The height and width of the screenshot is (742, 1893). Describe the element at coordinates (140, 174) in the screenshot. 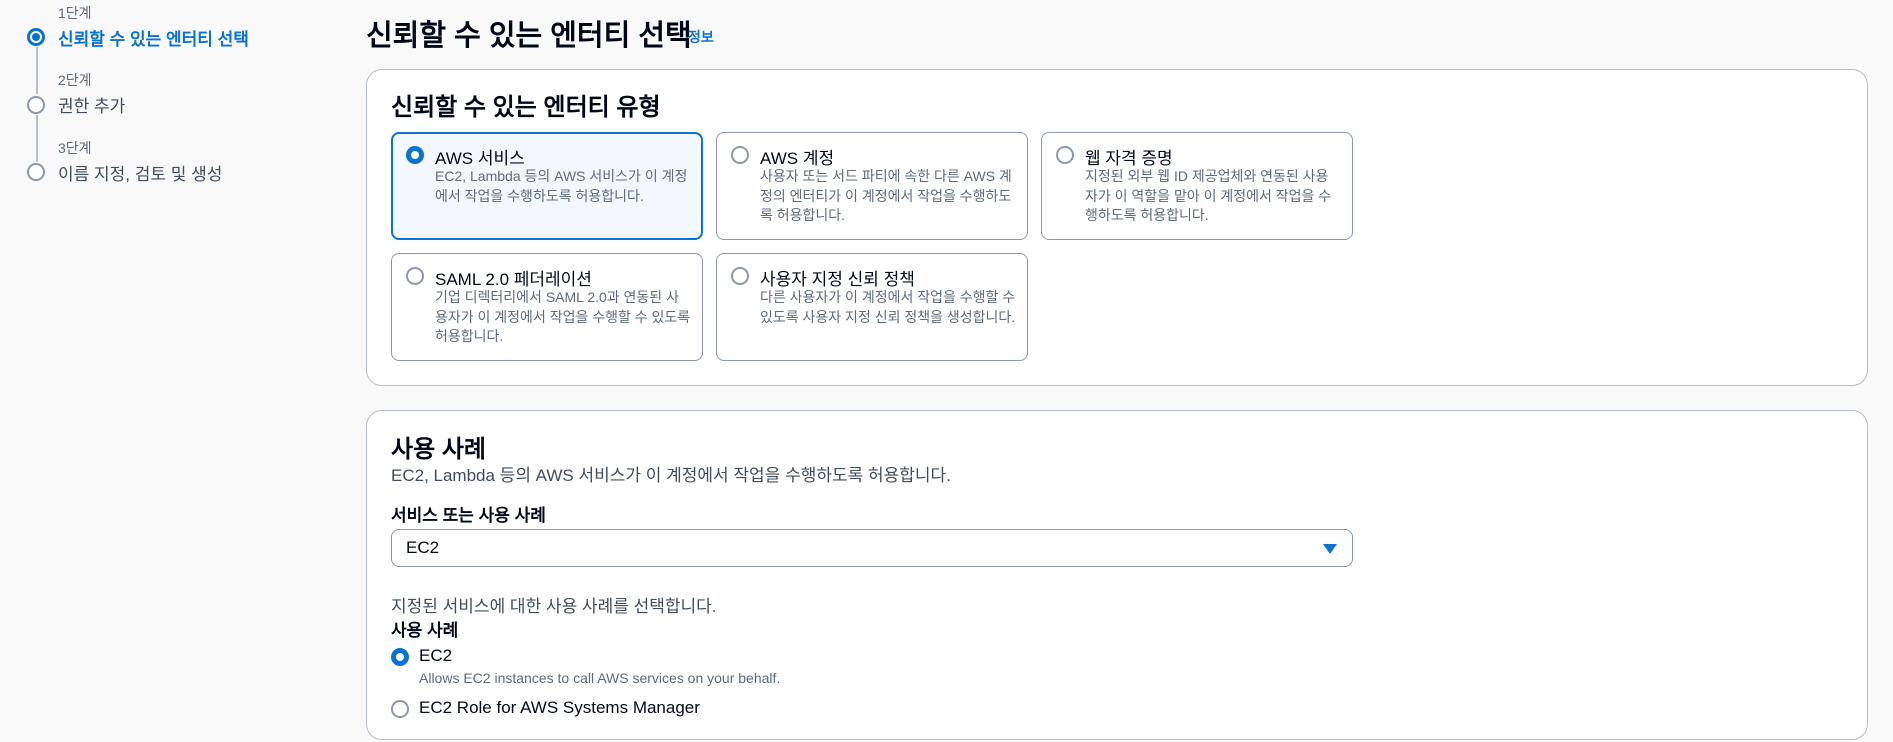

I see `step-label: 이름 지정, 검토 및 생성` at that location.